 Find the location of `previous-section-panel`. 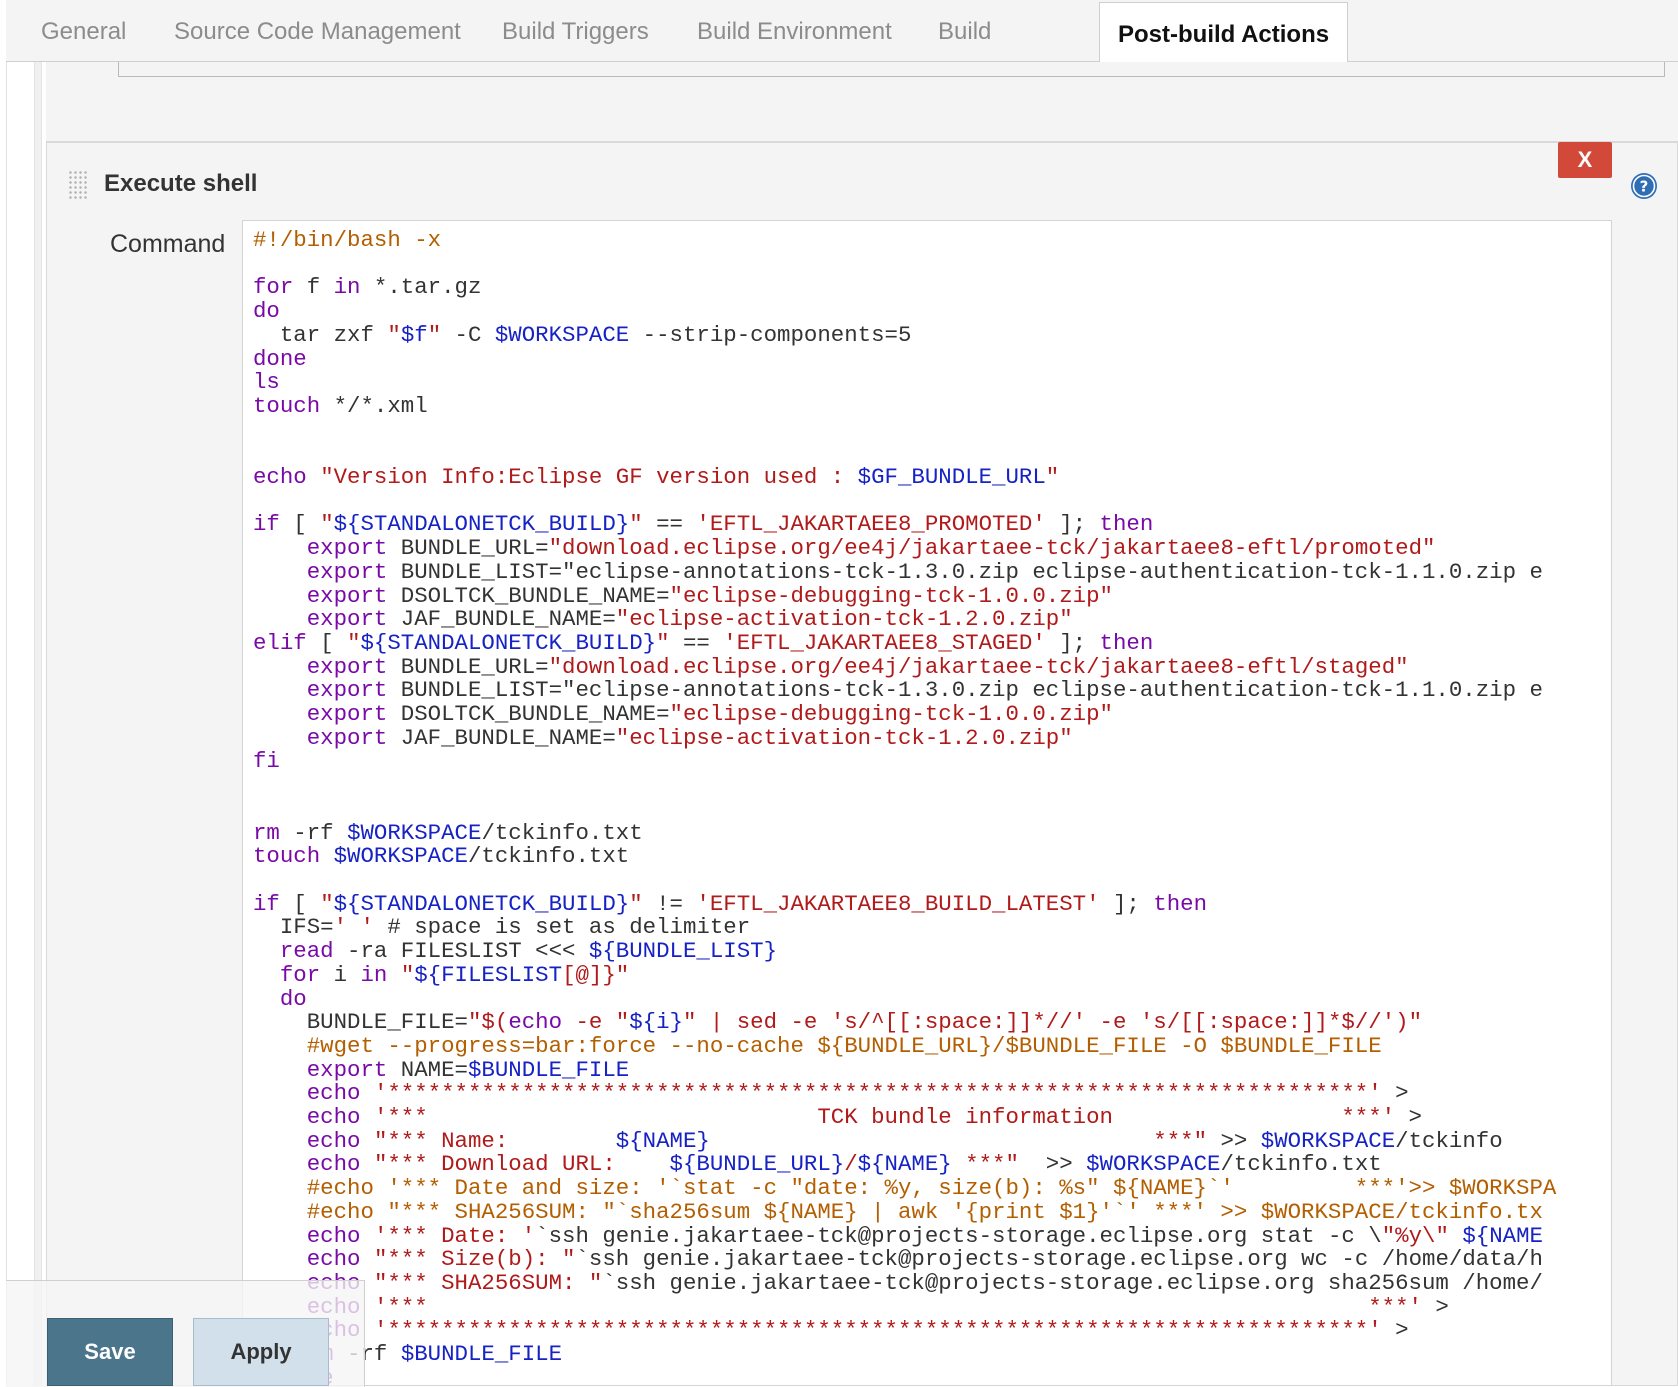

previous-section-panel is located at coordinates (862, 102).